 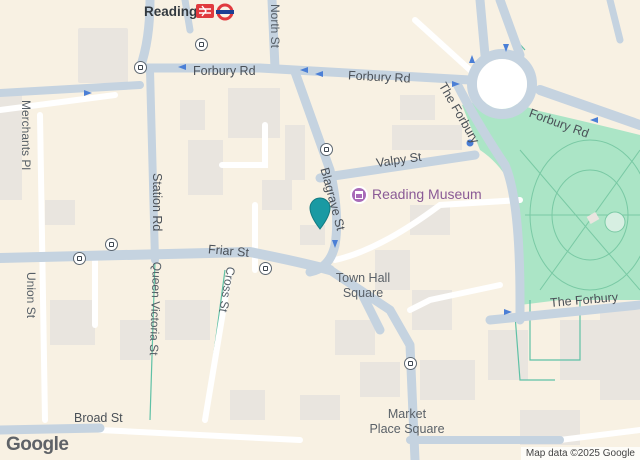 I want to click on place-label-line: Town Hall, so click(x=363, y=278).